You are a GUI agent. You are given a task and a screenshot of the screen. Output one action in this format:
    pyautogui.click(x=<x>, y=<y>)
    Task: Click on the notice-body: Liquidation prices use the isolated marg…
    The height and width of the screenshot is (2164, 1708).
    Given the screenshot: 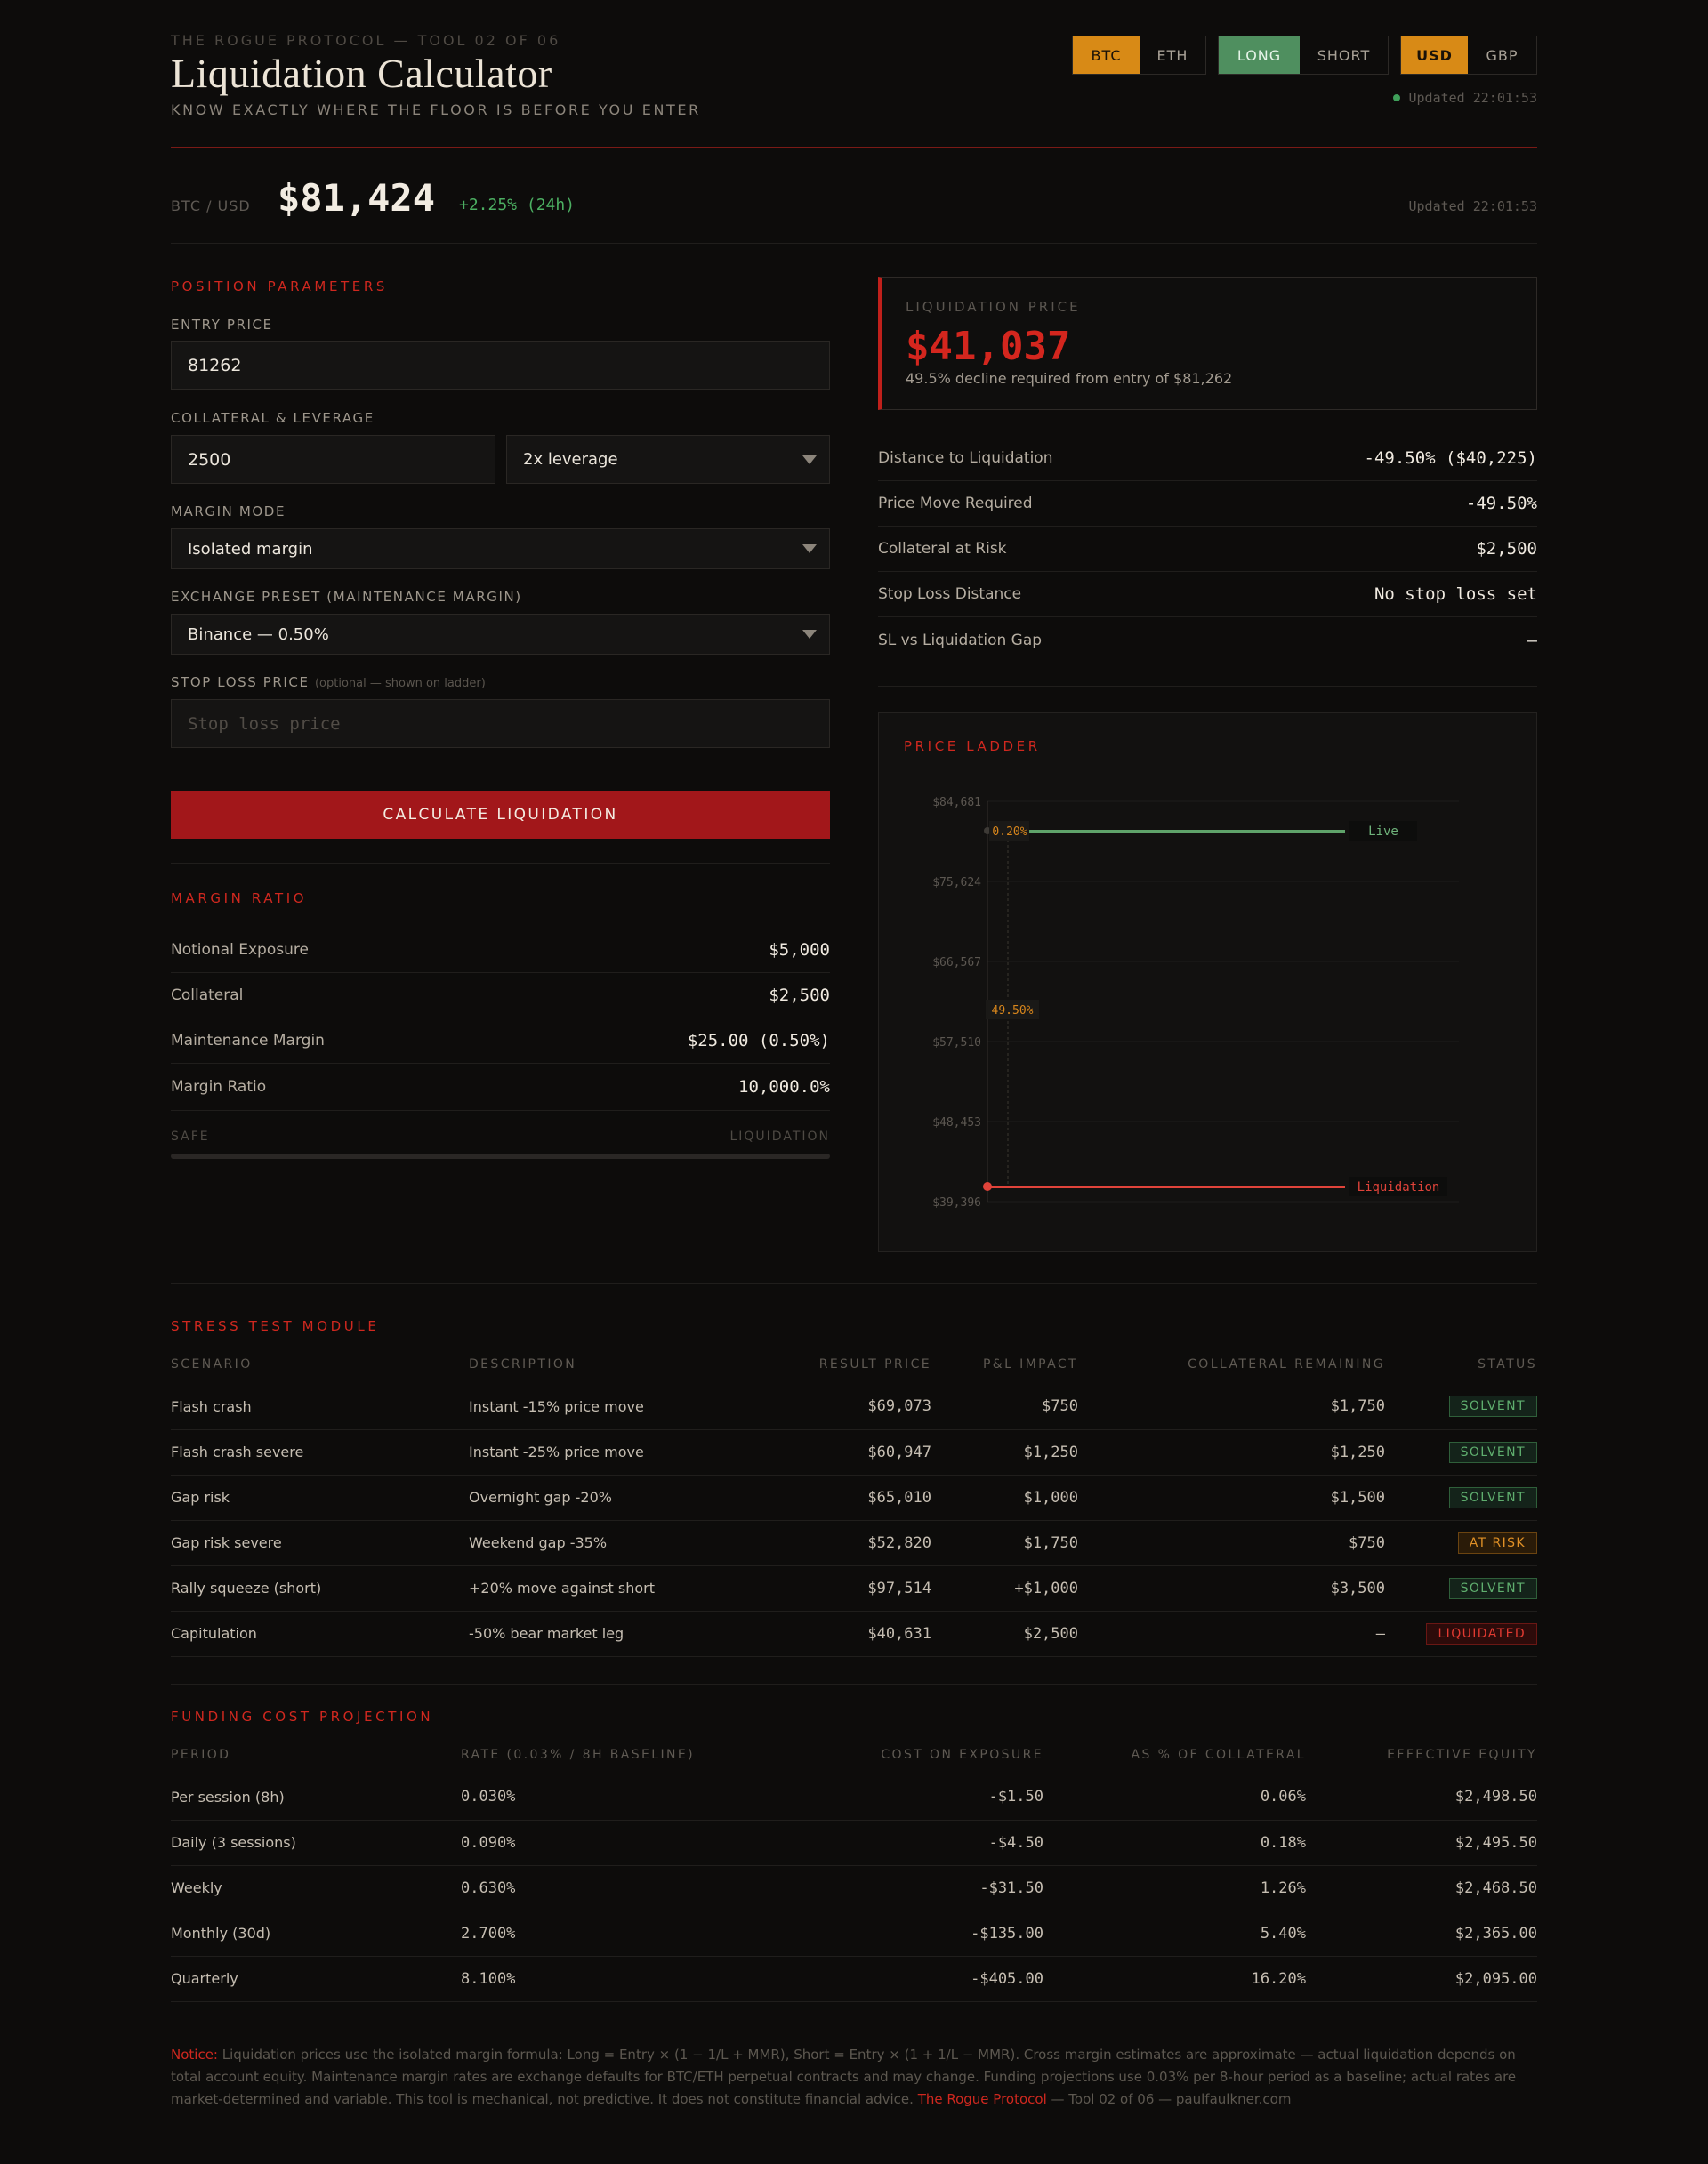 What is the action you would take?
    pyautogui.click(x=844, y=2077)
    